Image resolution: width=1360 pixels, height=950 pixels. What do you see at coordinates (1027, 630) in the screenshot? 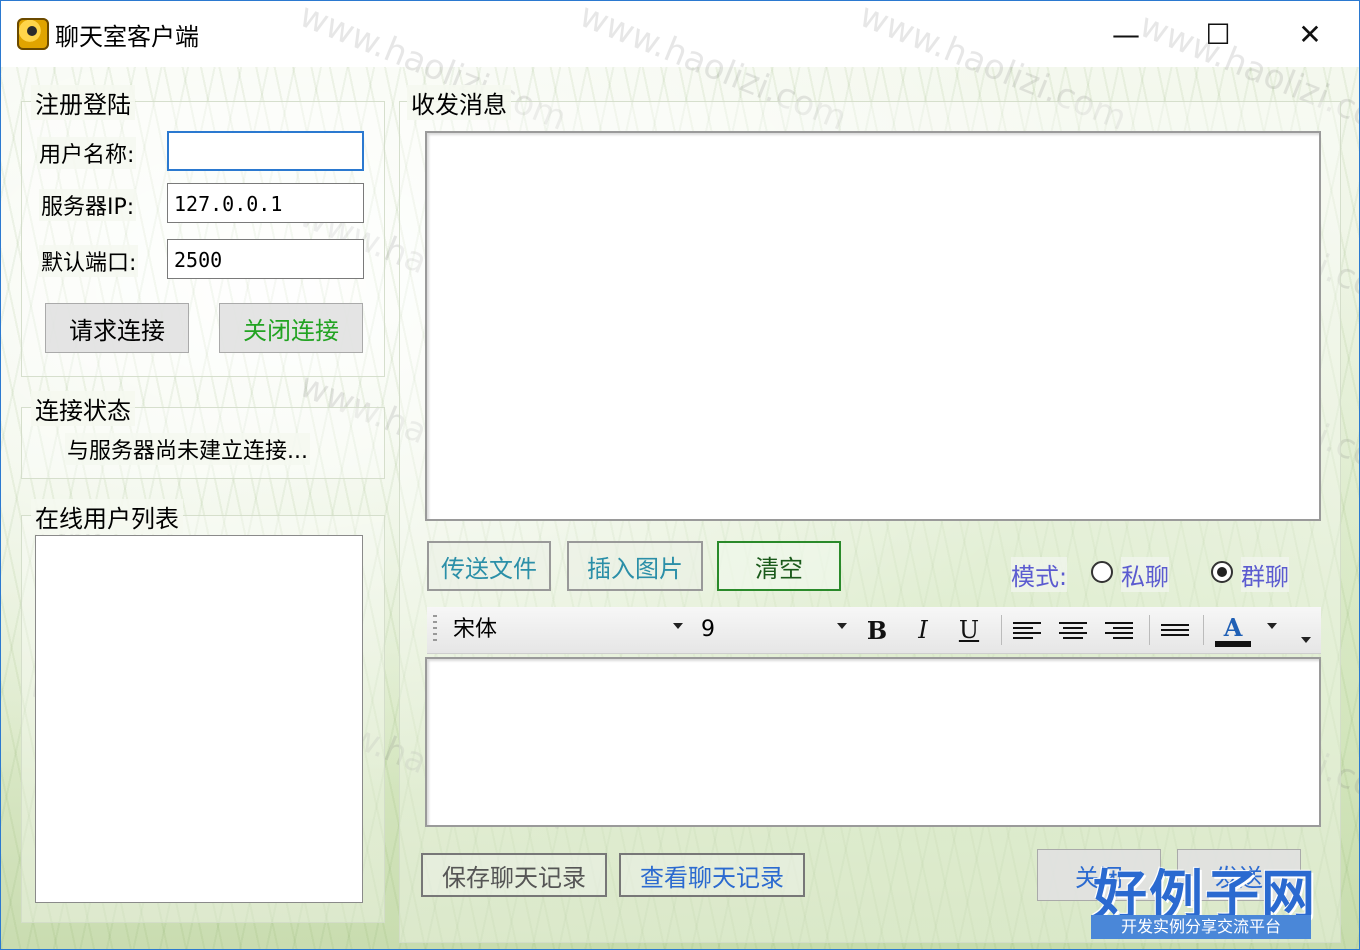
I see `align-left-icon` at bounding box center [1027, 630].